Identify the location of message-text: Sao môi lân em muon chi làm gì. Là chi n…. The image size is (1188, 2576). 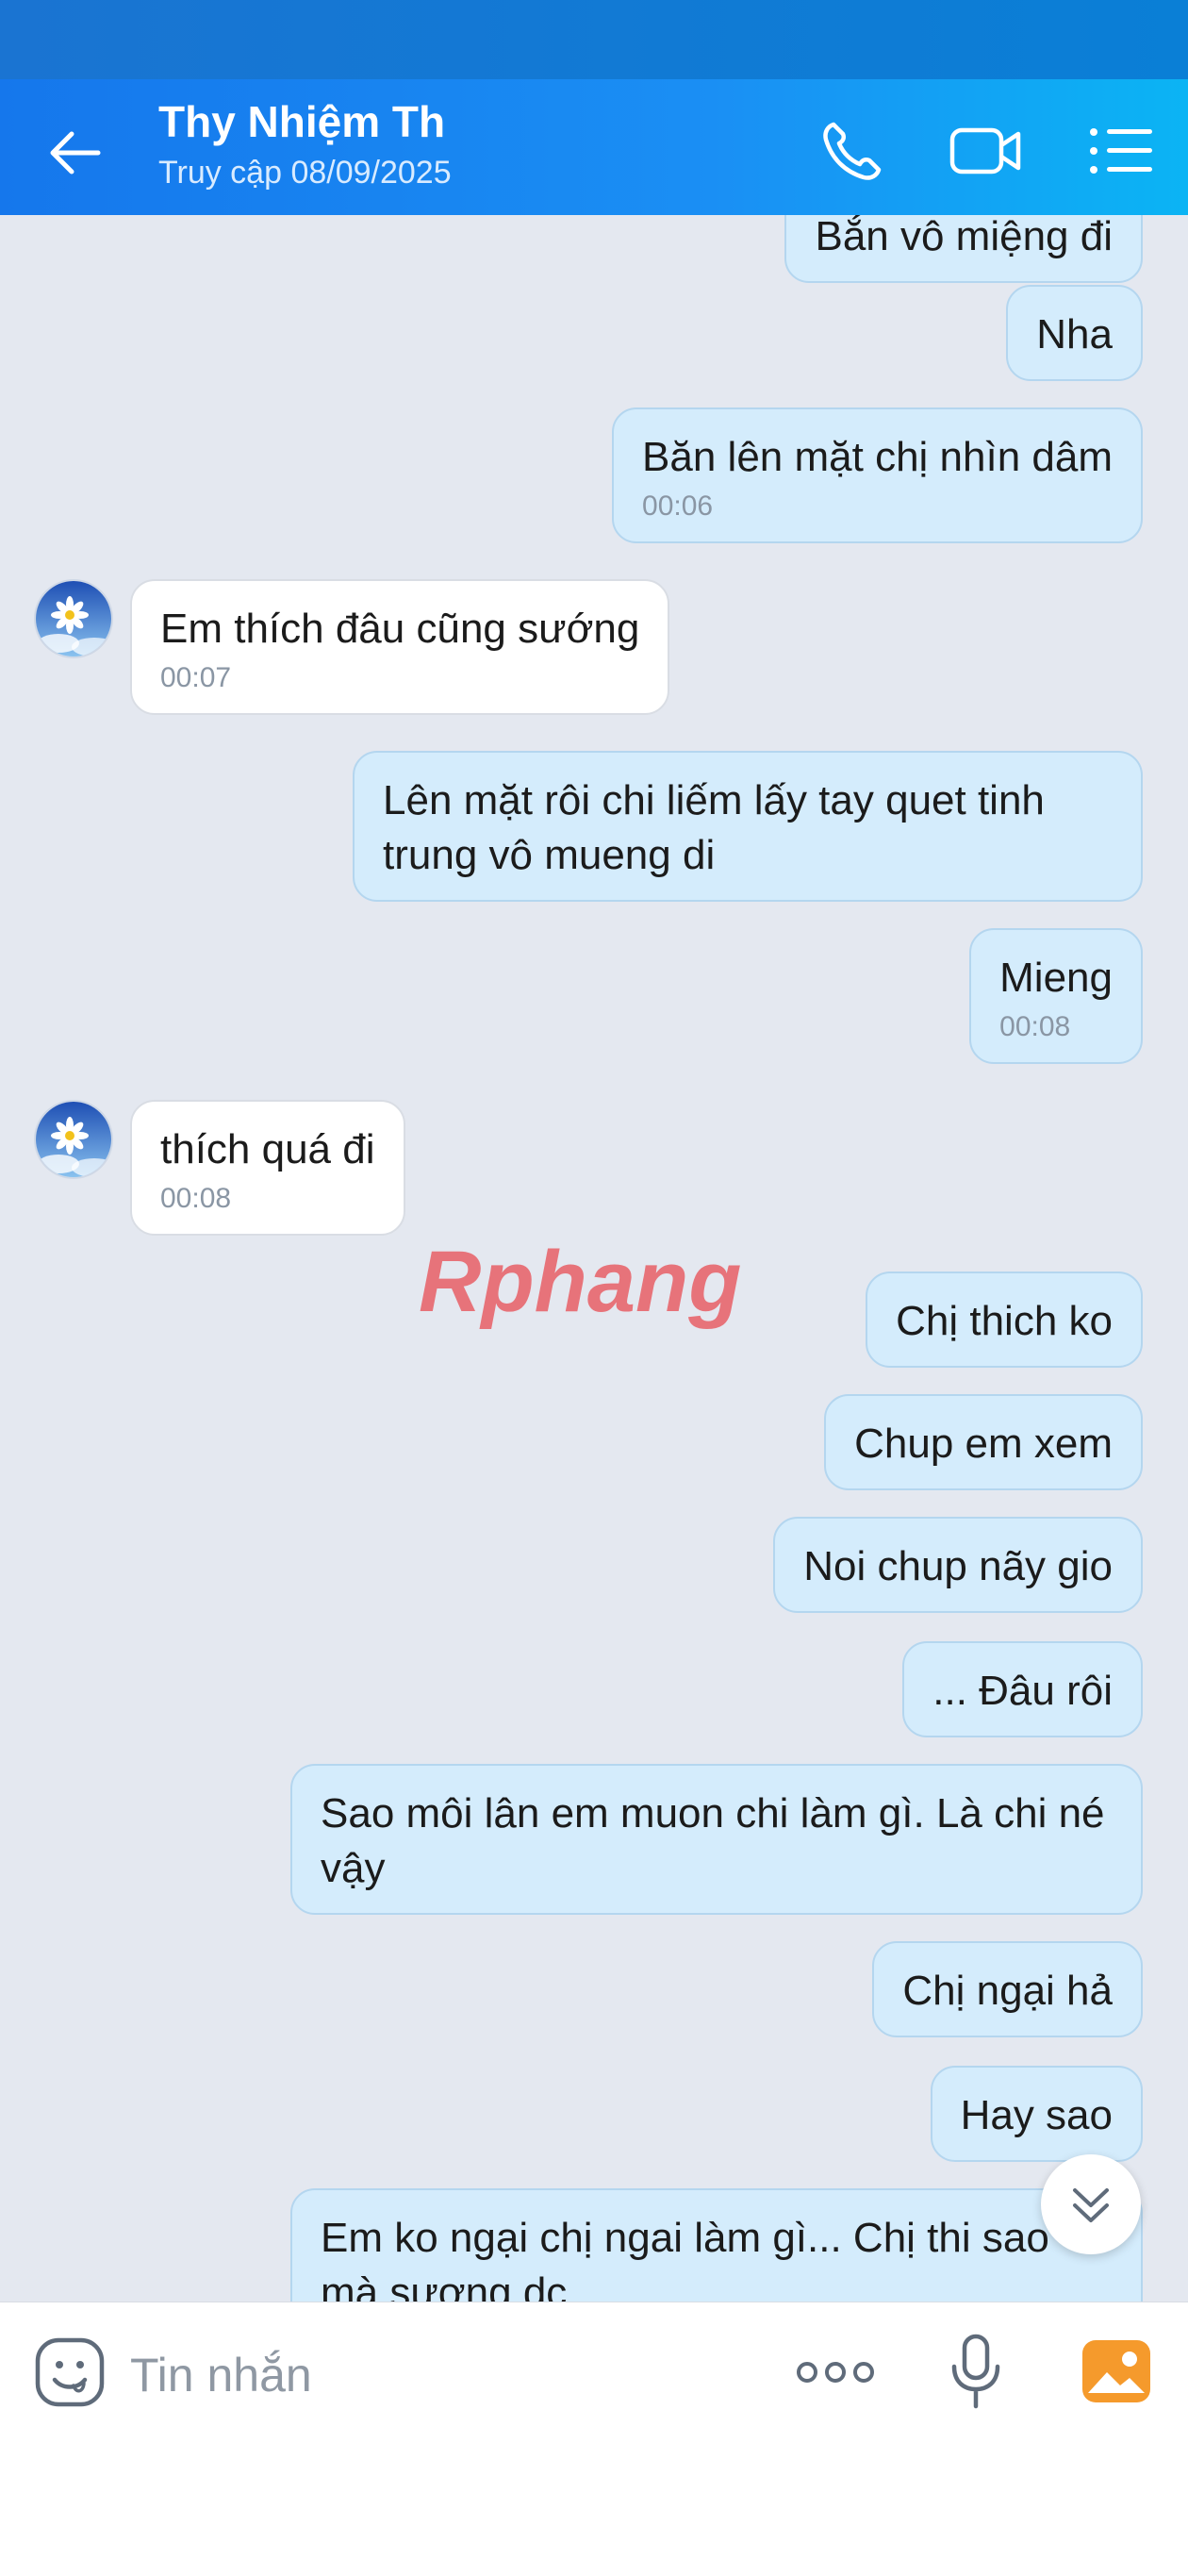
(713, 1840).